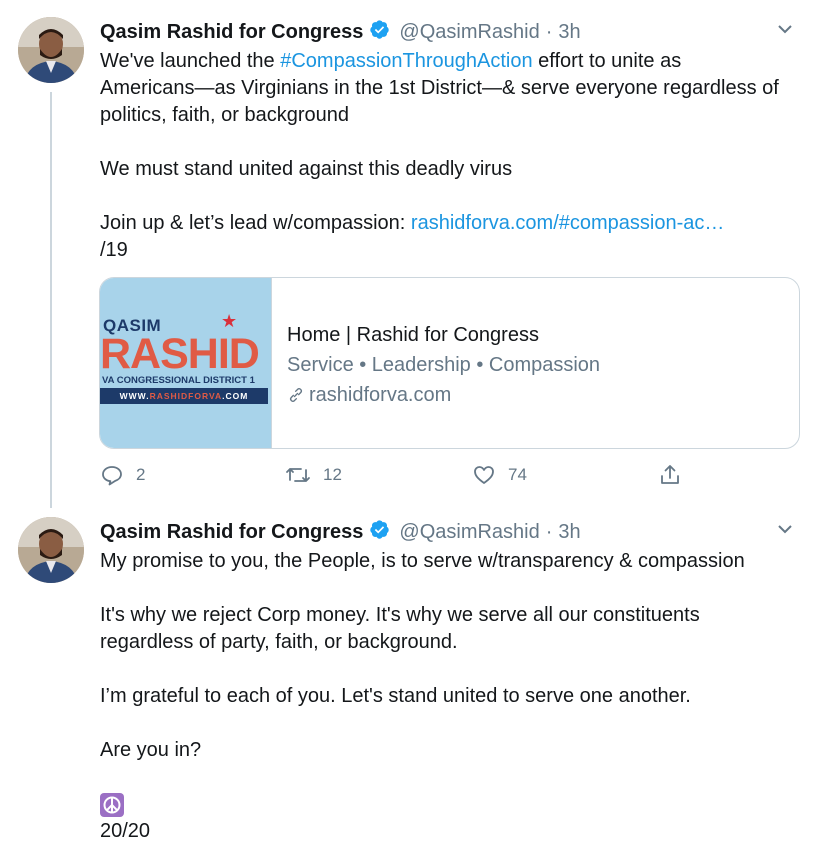 The image size is (821, 848). What do you see at coordinates (400, 478) in the screenshot?
I see `tweet-actions: 2 12 74` at bounding box center [400, 478].